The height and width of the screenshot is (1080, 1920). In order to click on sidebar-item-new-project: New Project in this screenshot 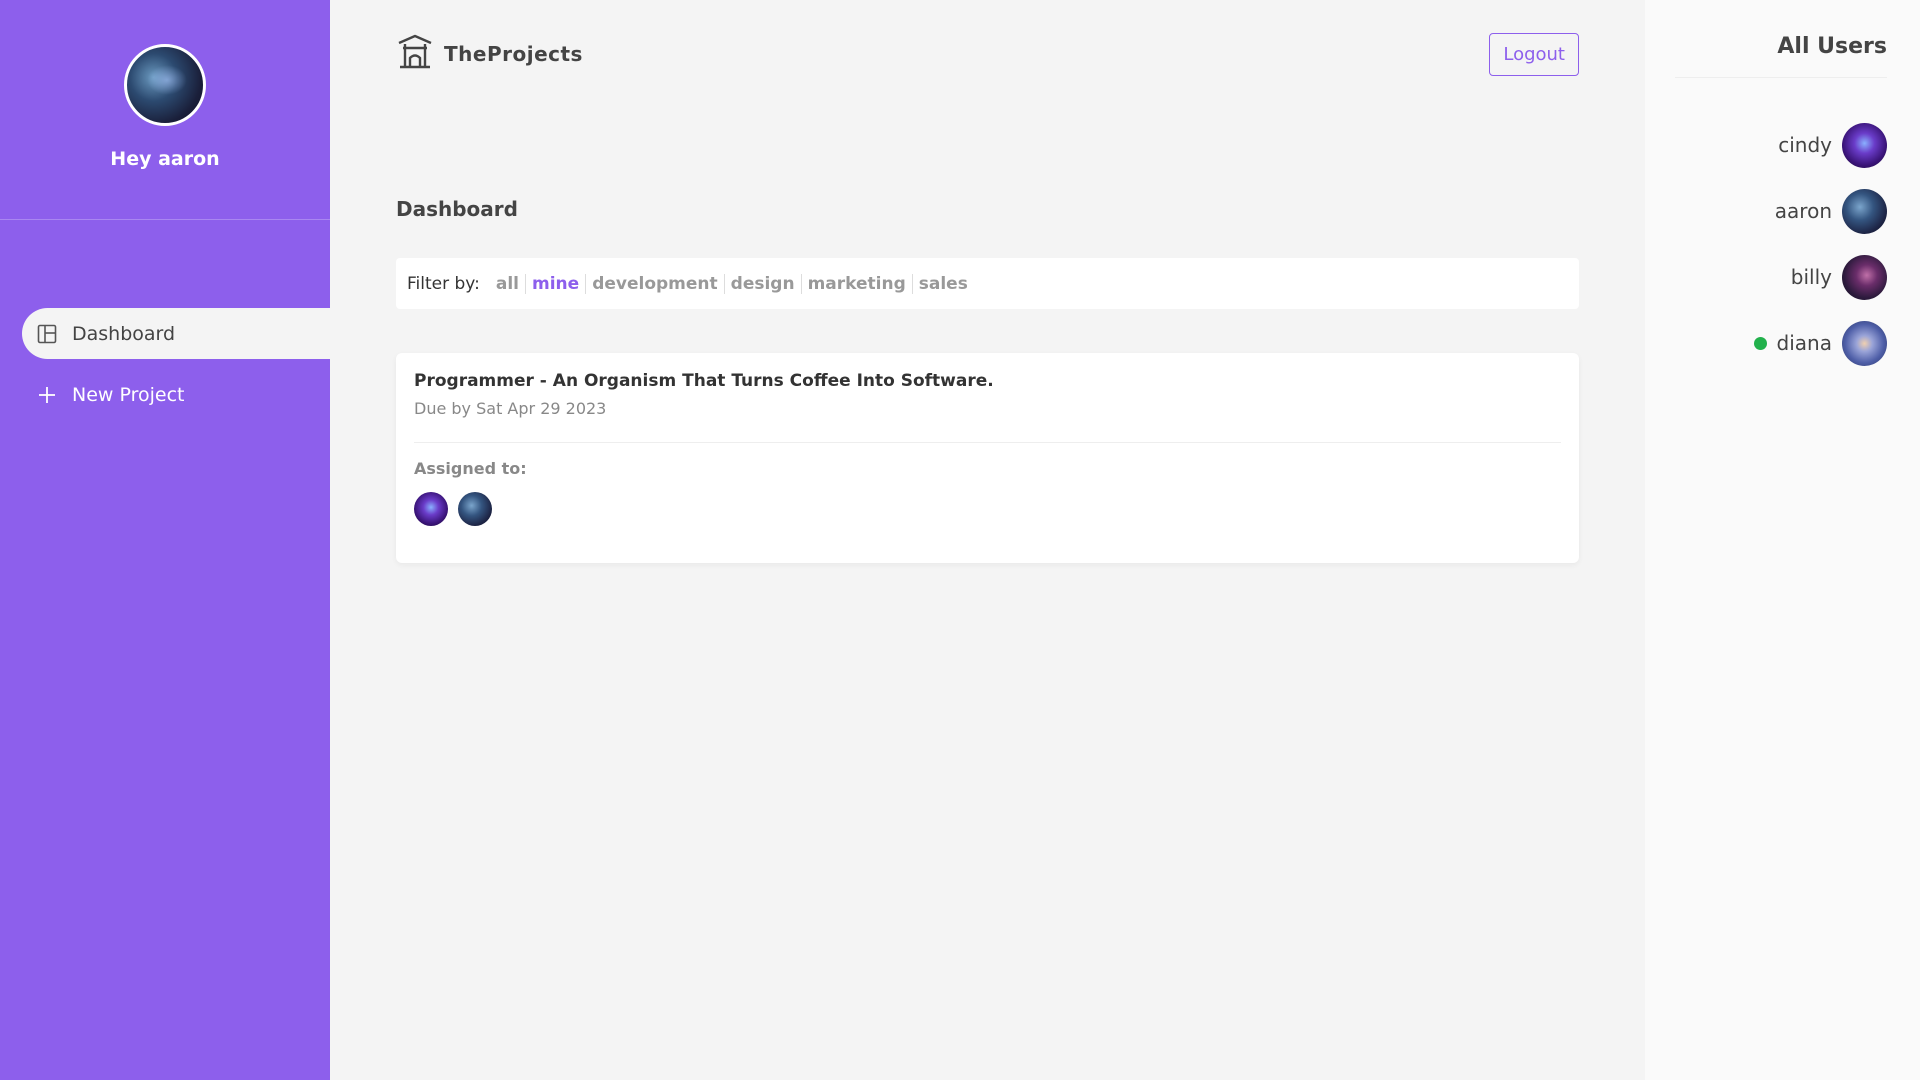, I will do `click(176, 394)`.